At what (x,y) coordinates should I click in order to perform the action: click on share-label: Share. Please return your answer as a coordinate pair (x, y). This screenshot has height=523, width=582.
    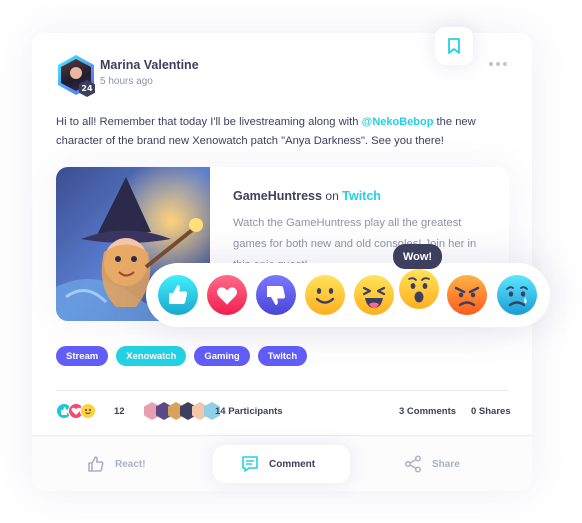
    Looking at the image, I should click on (446, 464).